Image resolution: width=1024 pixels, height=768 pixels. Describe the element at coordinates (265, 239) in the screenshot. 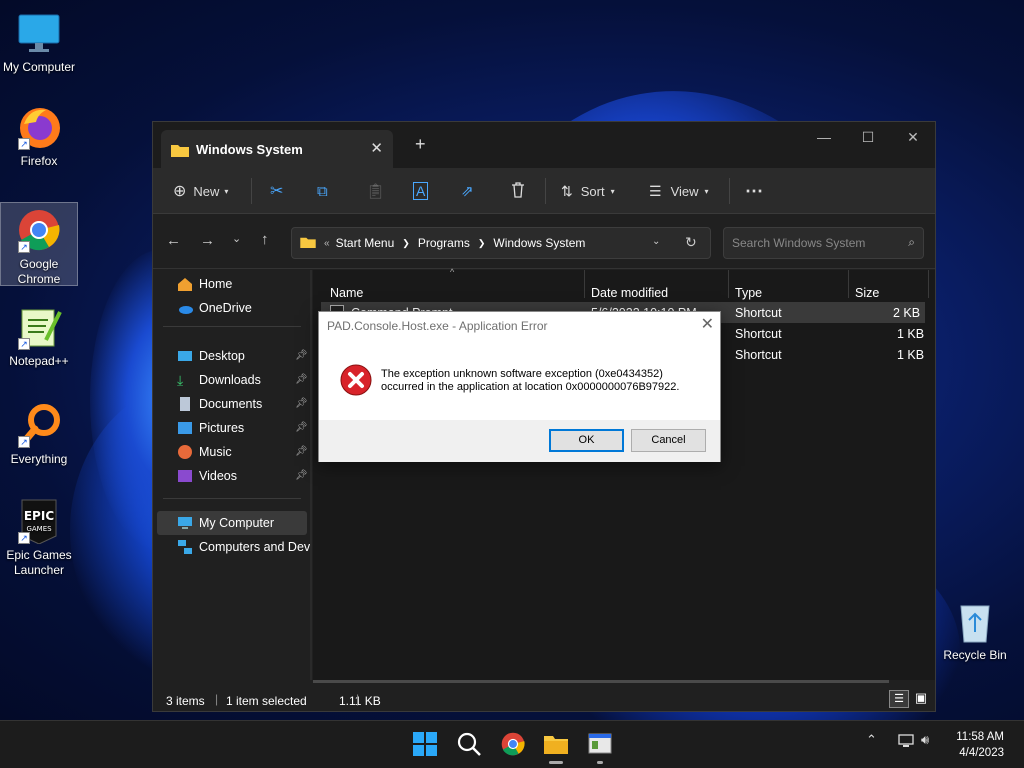

I see `up-arrow-icon: ↑` at that location.